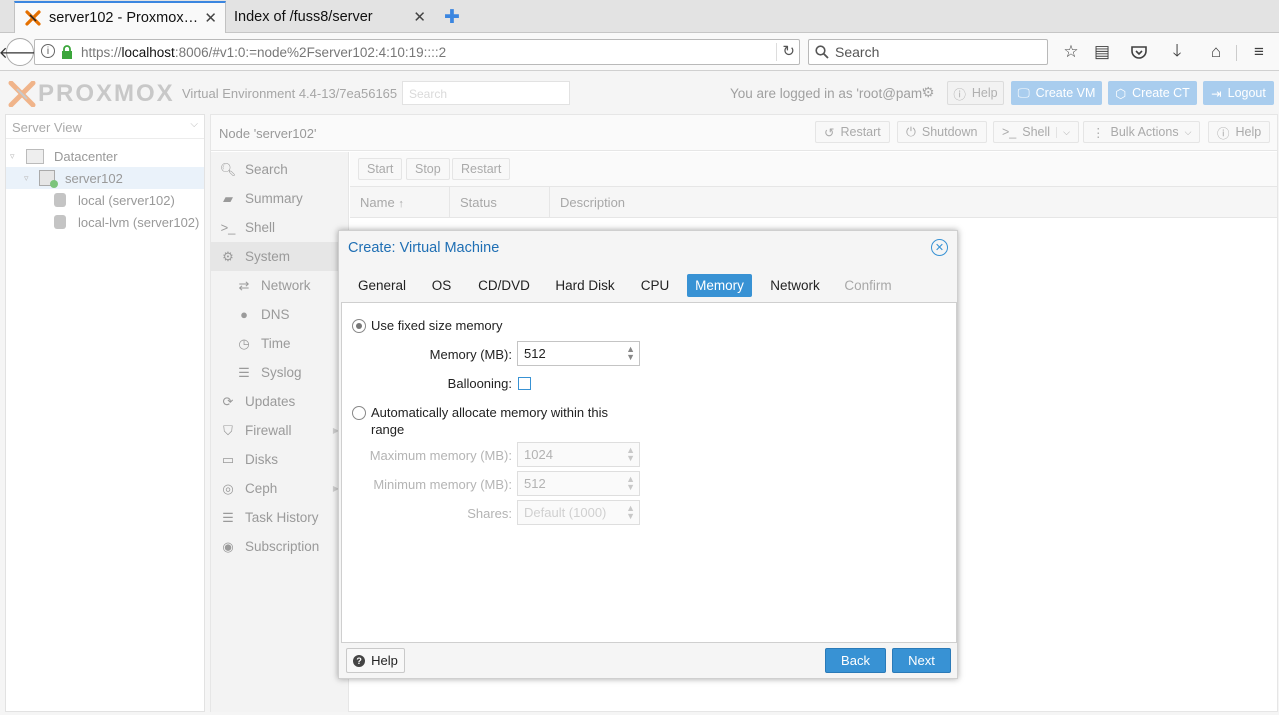 The height and width of the screenshot is (715, 1279). I want to click on question-circle-icon: ?, so click(359, 660).